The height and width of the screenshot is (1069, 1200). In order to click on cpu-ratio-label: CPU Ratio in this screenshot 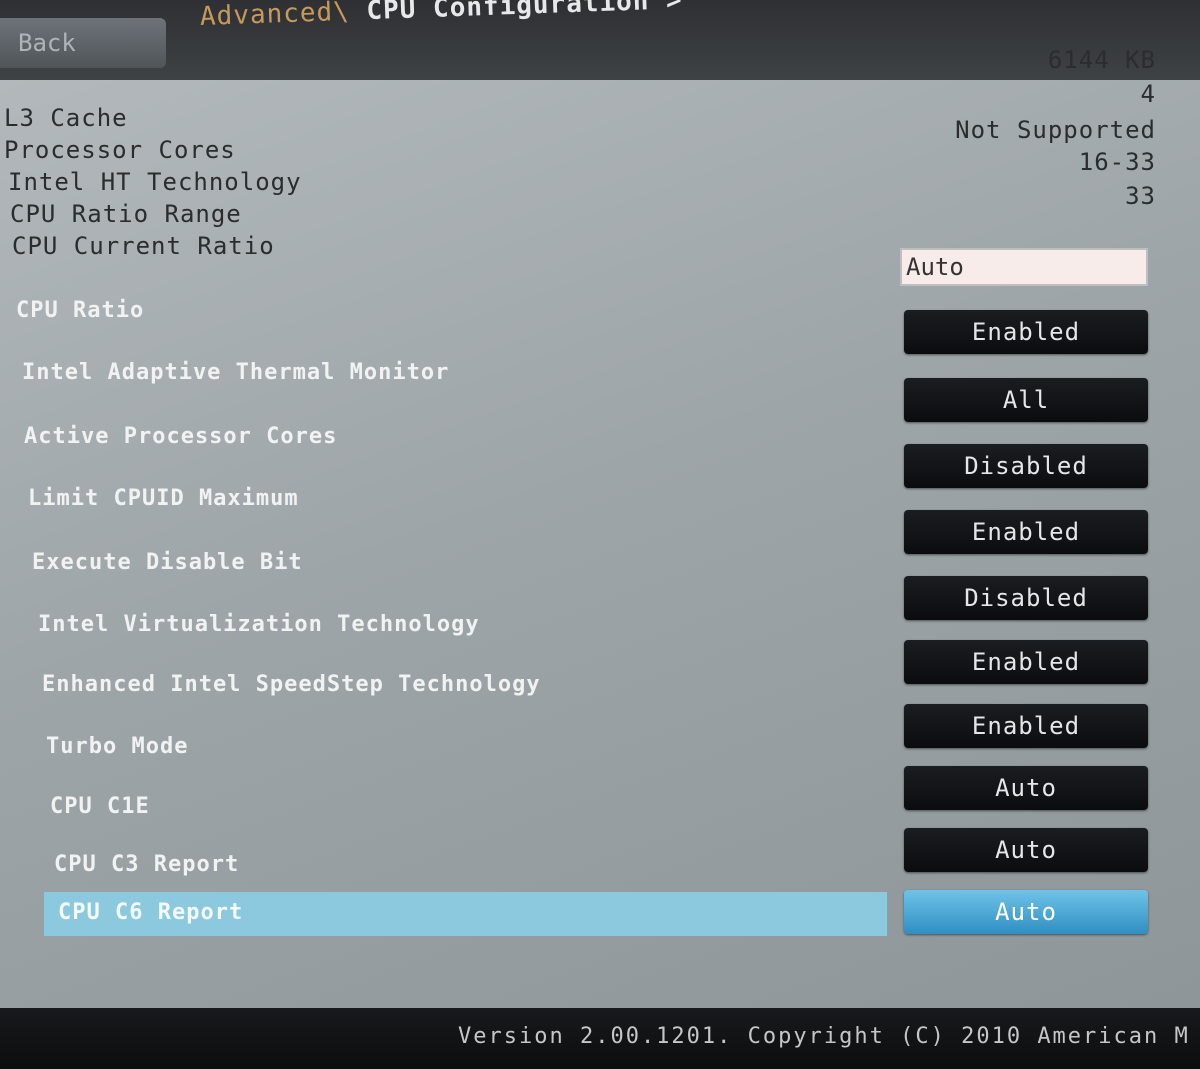, I will do `click(80, 310)`.